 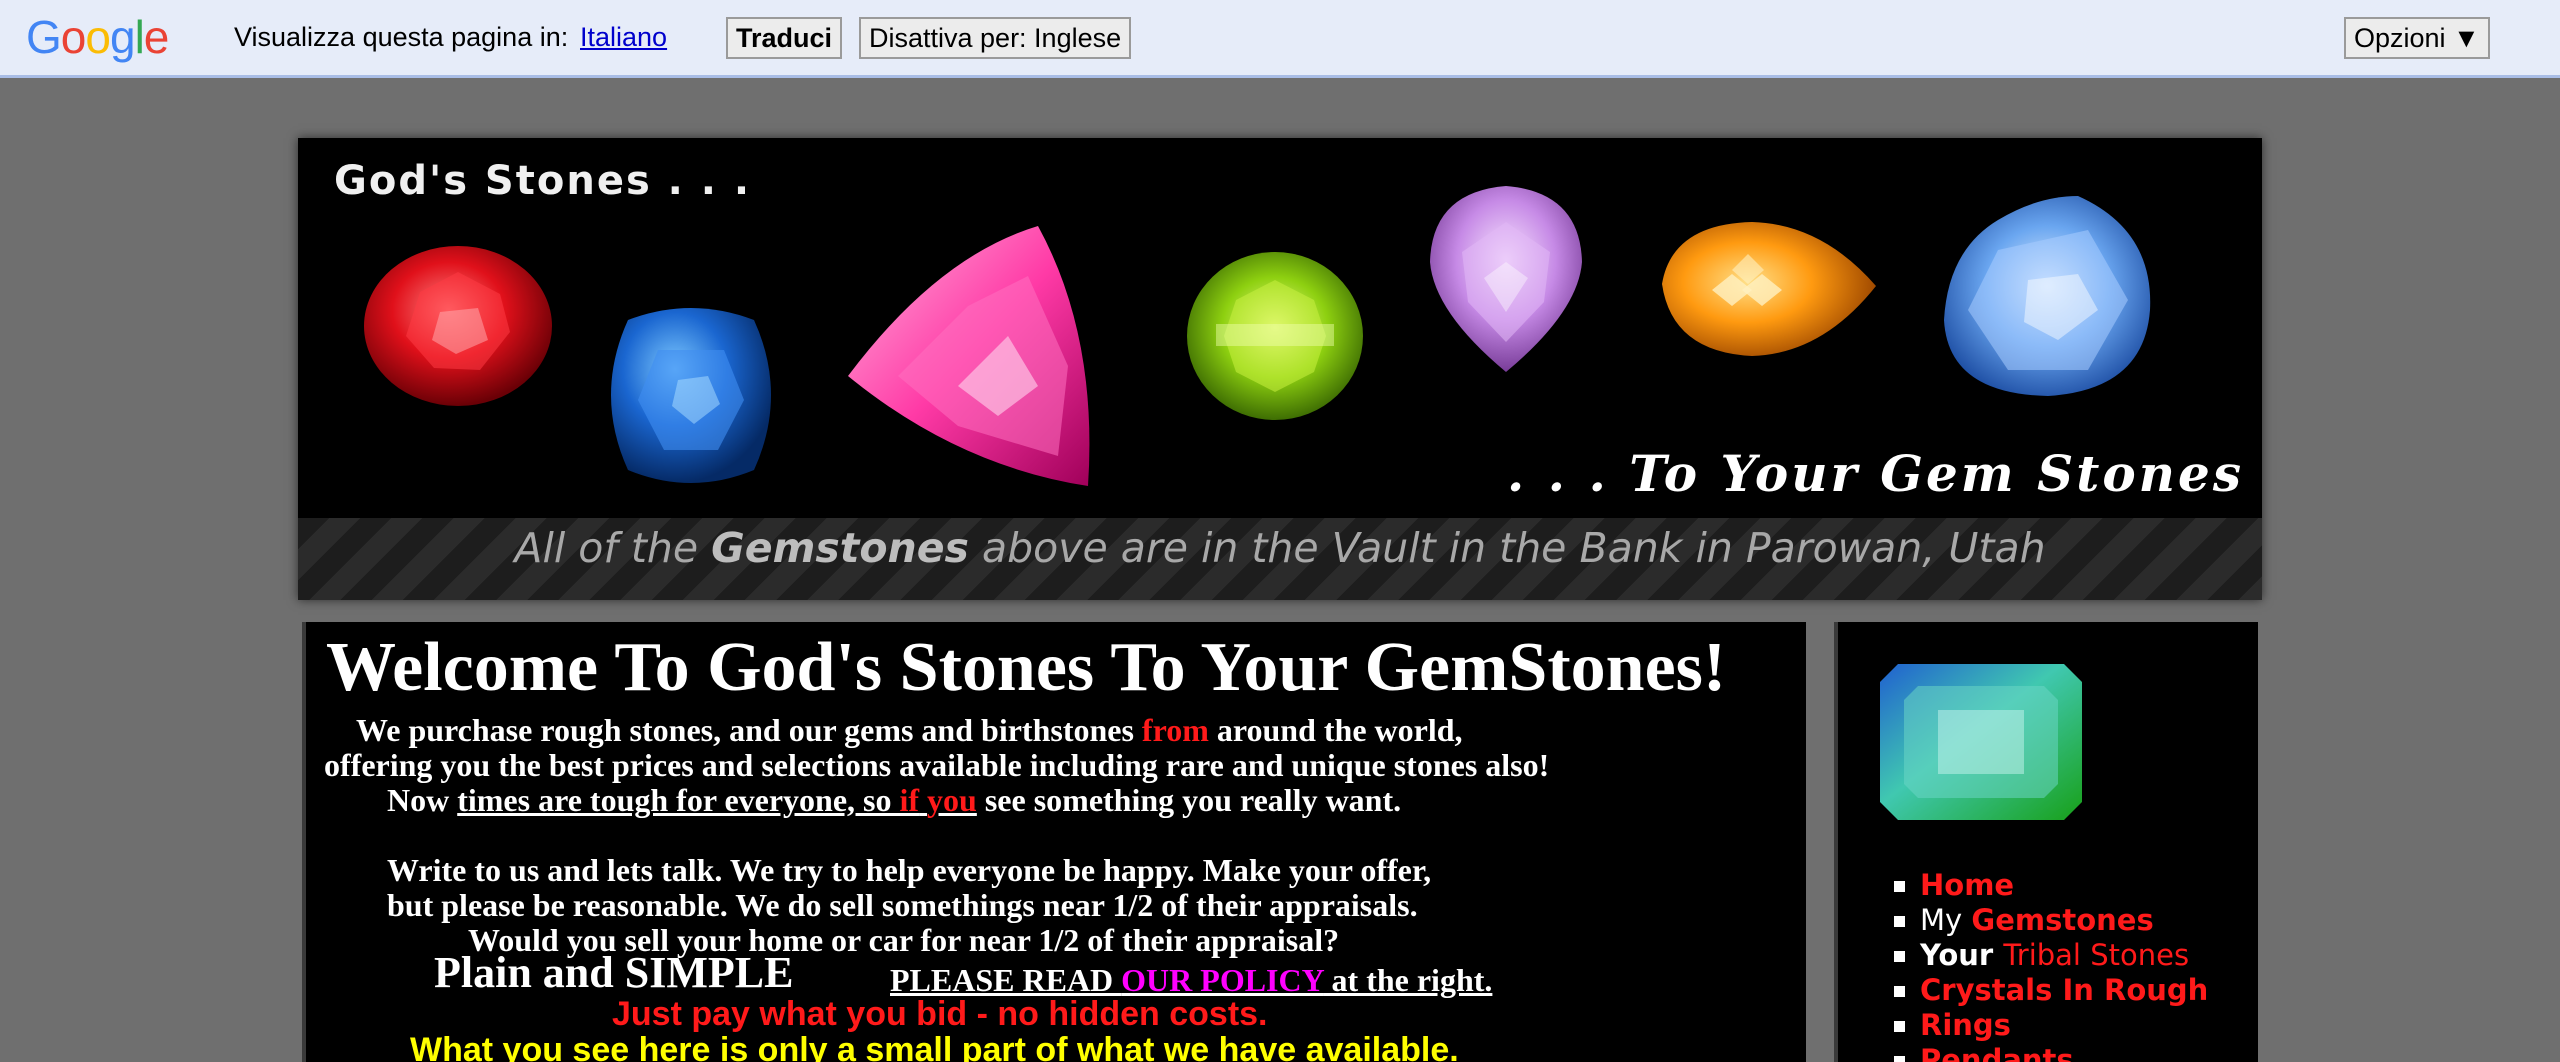 What do you see at coordinates (2062, 920) in the screenshot?
I see `nav-item-my-gemstones-label: Gemstones` at bounding box center [2062, 920].